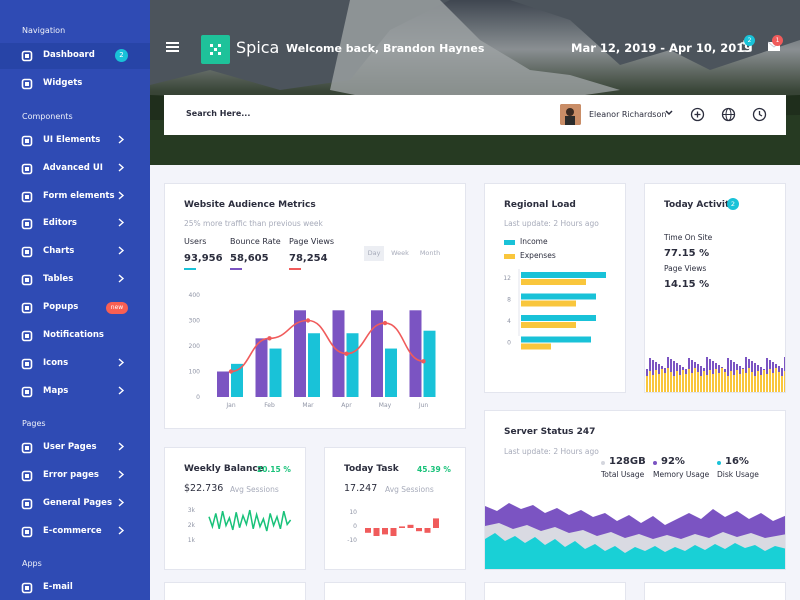  I want to click on sidebar-item-icons: Icons, so click(75, 364).